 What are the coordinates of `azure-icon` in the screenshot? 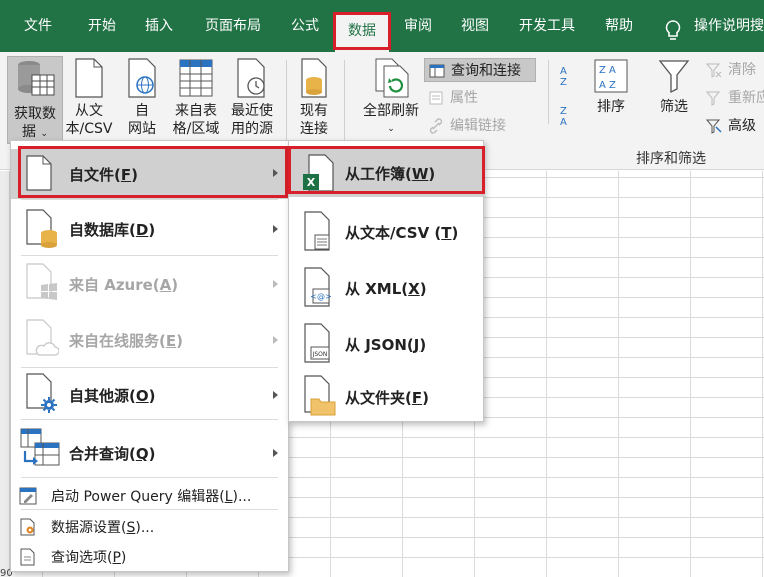 It's located at (41, 281).